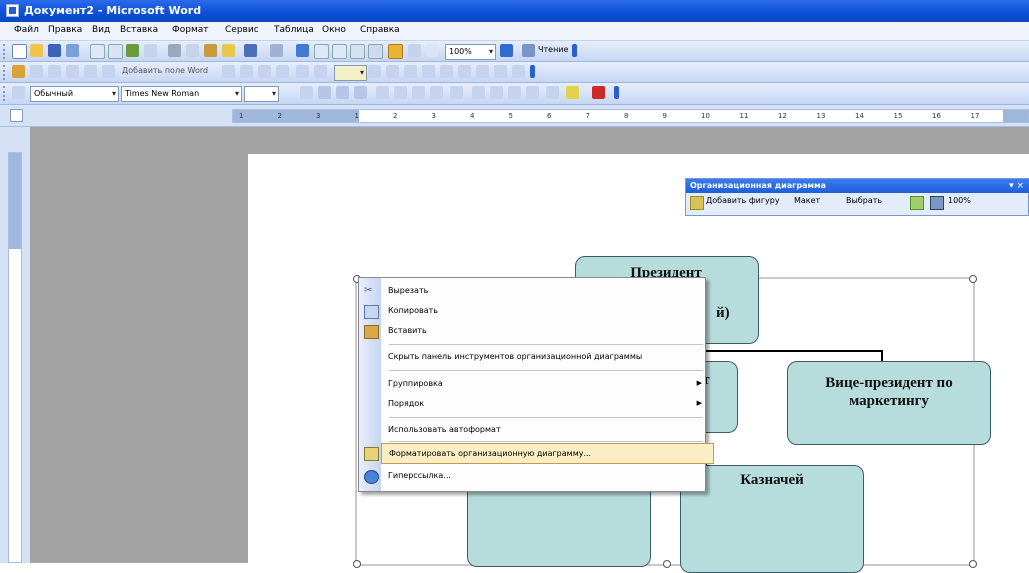 Image resolution: width=1029 pixels, height=573 pixels. Describe the element at coordinates (528, 50) in the screenshot. I see `read-mode-icon` at that location.